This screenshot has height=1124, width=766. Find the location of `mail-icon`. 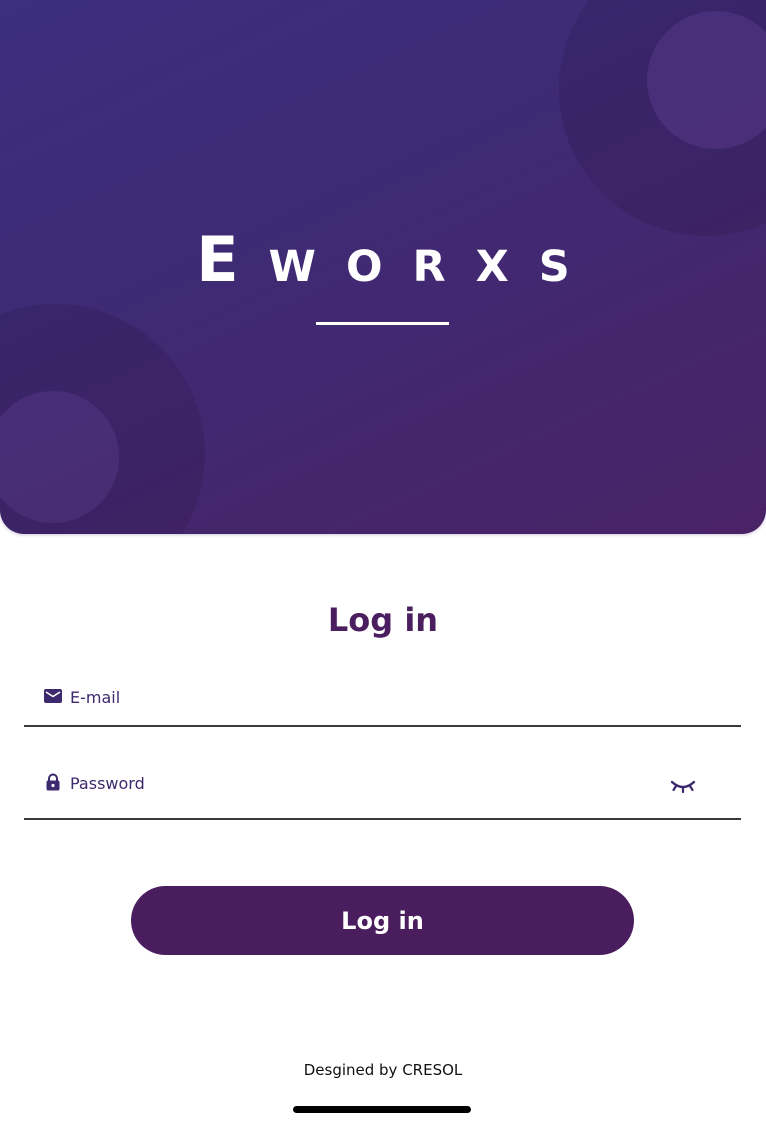

mail-icon is located at coordinates (53, 696).